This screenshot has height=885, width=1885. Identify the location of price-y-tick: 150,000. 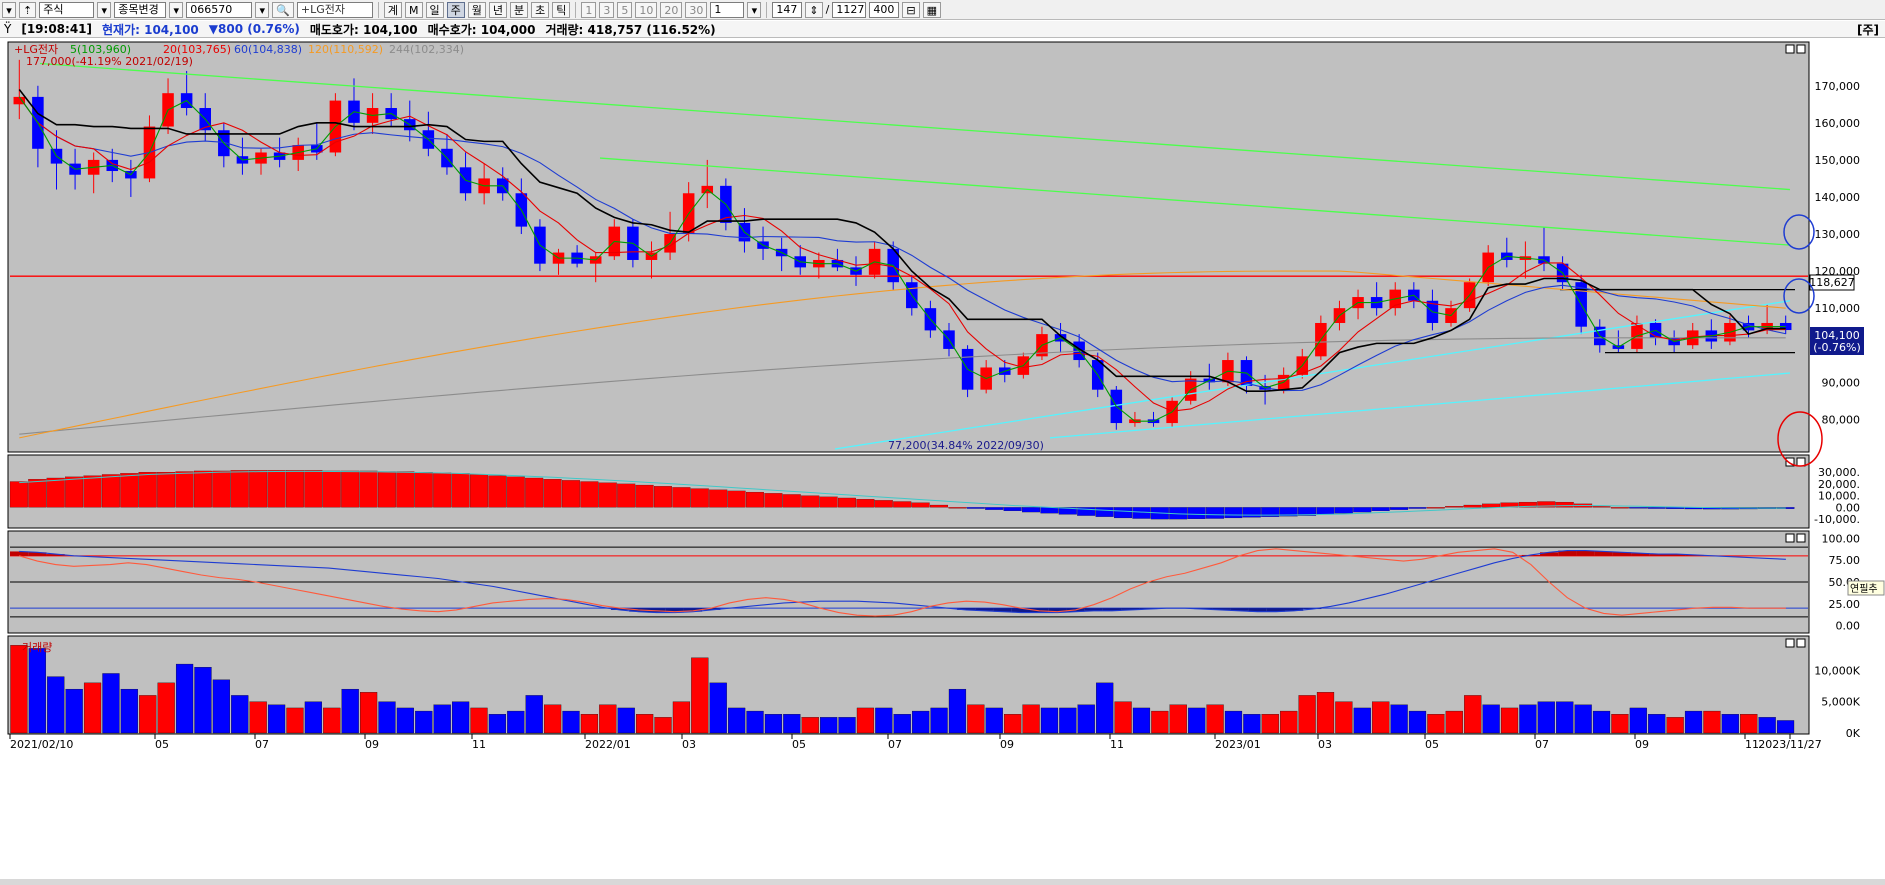
(1838, 160).